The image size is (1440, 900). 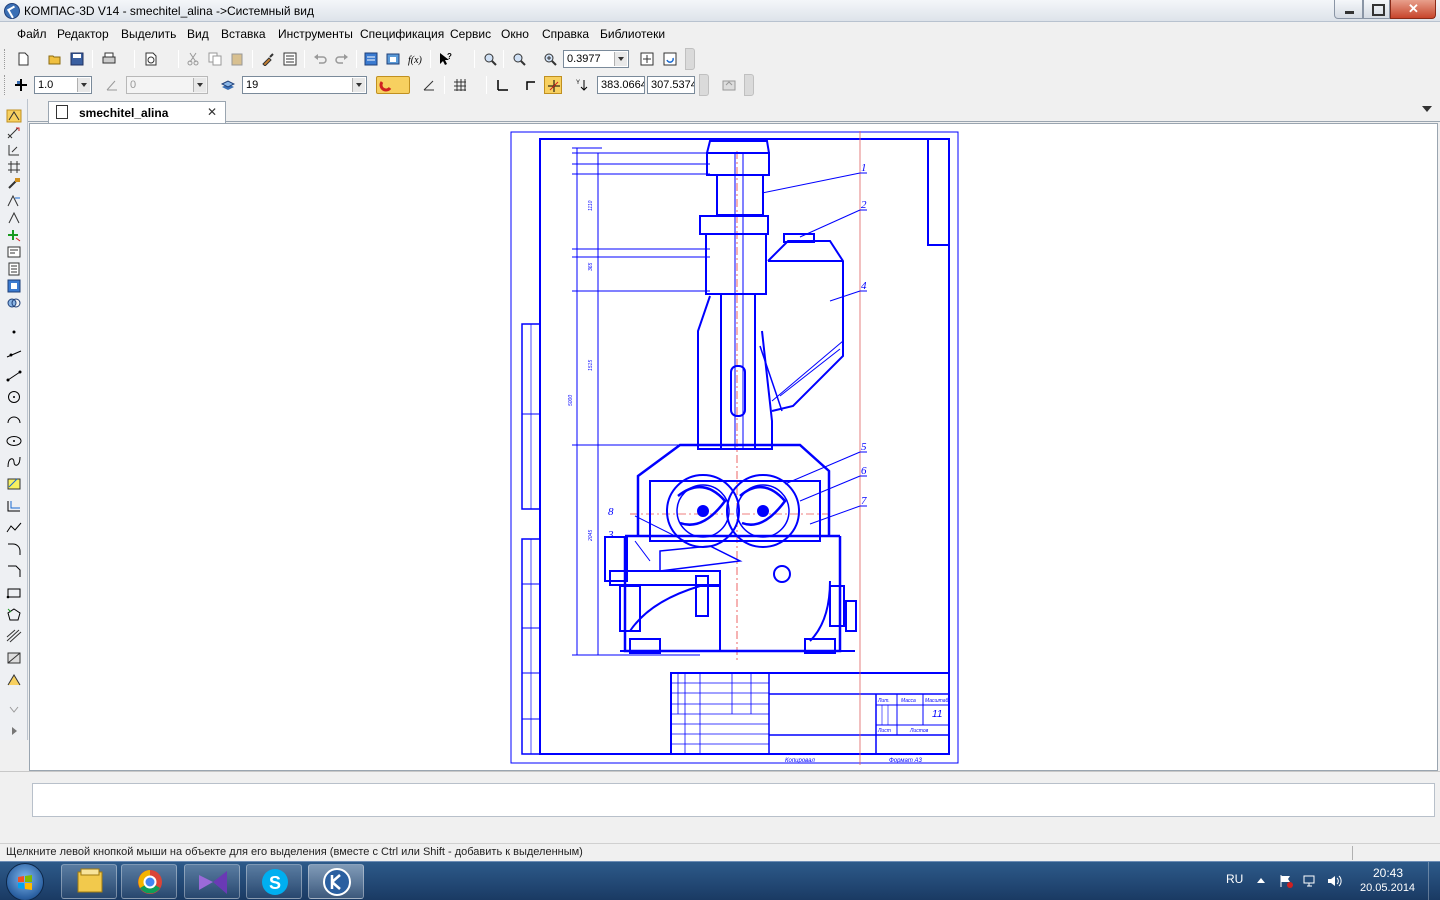 I want to click on menu-libraries: Библиотеки, so click(x=632, y=34).